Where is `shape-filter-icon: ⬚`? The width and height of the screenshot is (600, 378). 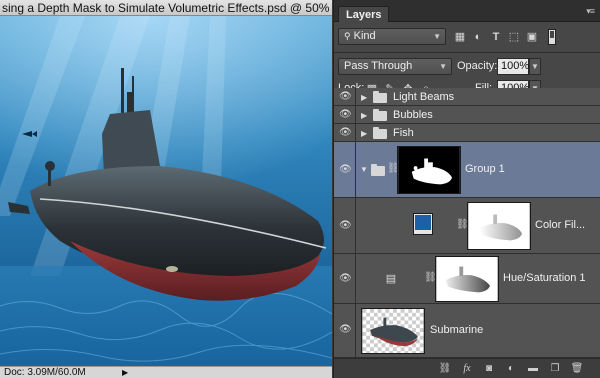 shape-filter-icon: ⬚ is located at coordinates (514, 37).